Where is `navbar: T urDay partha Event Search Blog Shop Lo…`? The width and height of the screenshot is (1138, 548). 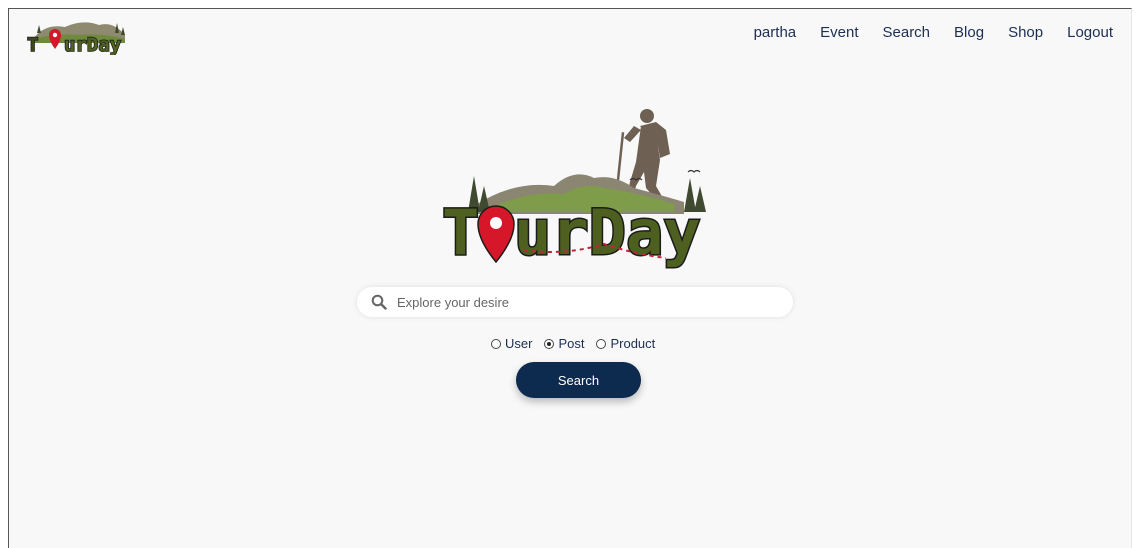 navbar: T urDay partha Event Search Blog Shop Lo… is located at coordinates (570, 34).